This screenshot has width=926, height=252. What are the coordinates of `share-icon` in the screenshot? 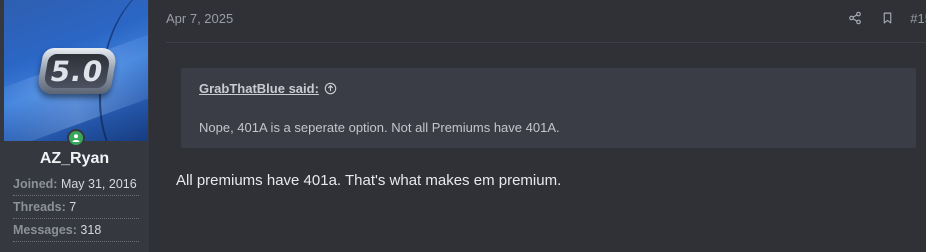 It's located at (855, 18).